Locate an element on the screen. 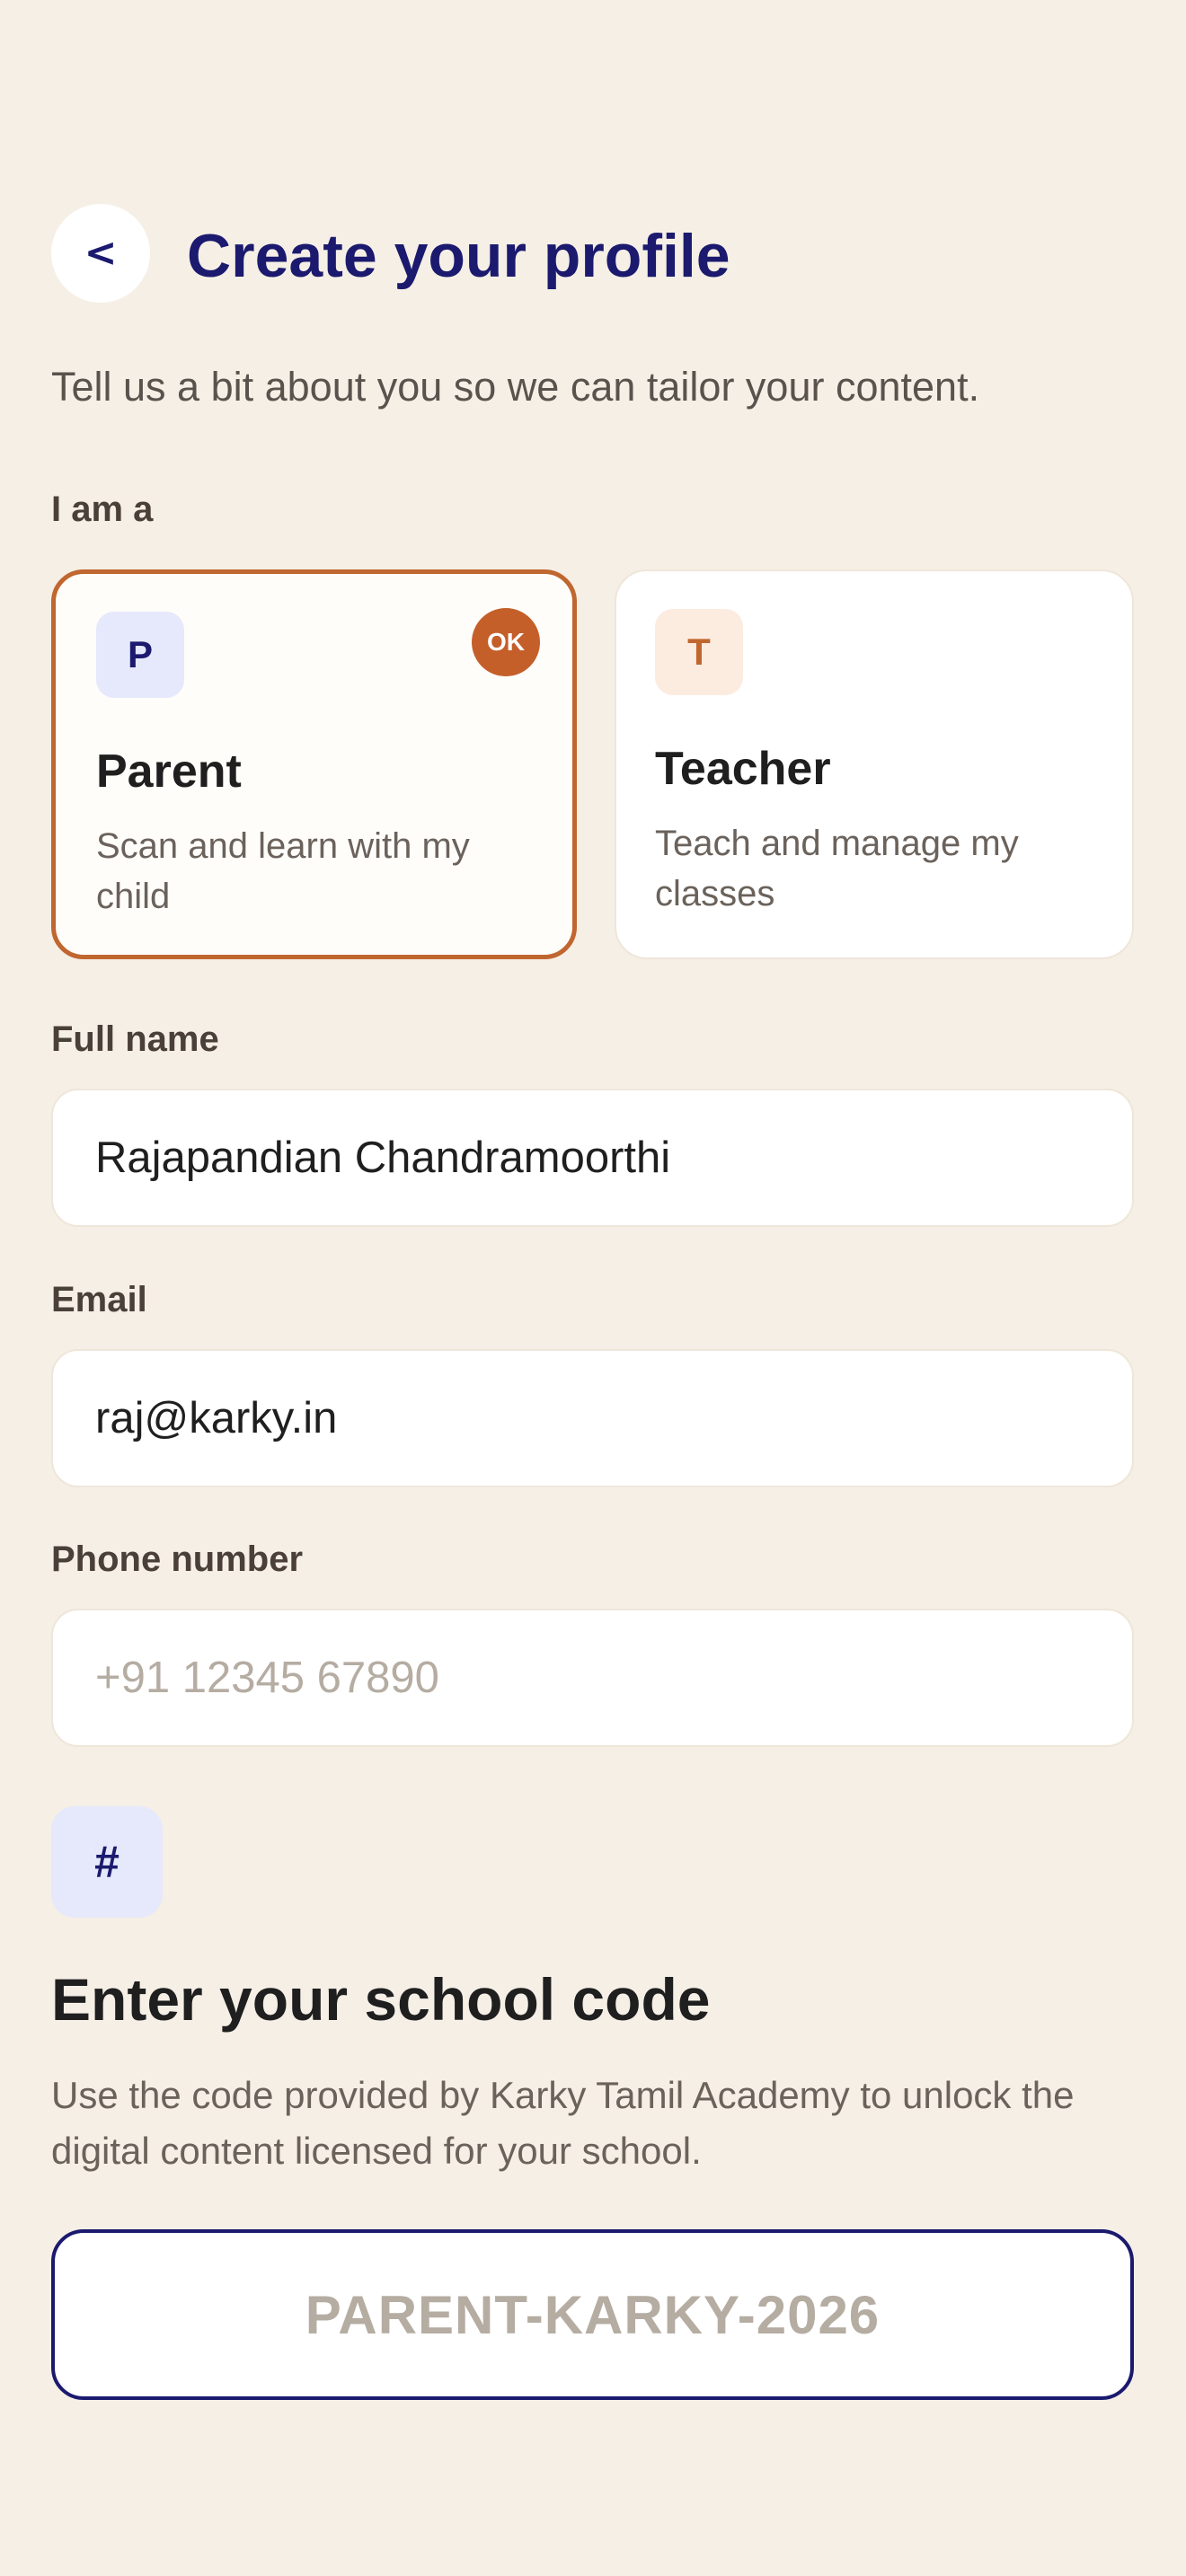  role-desc-teacher: Teach and manage my classes is located at coordinates (837, 868).